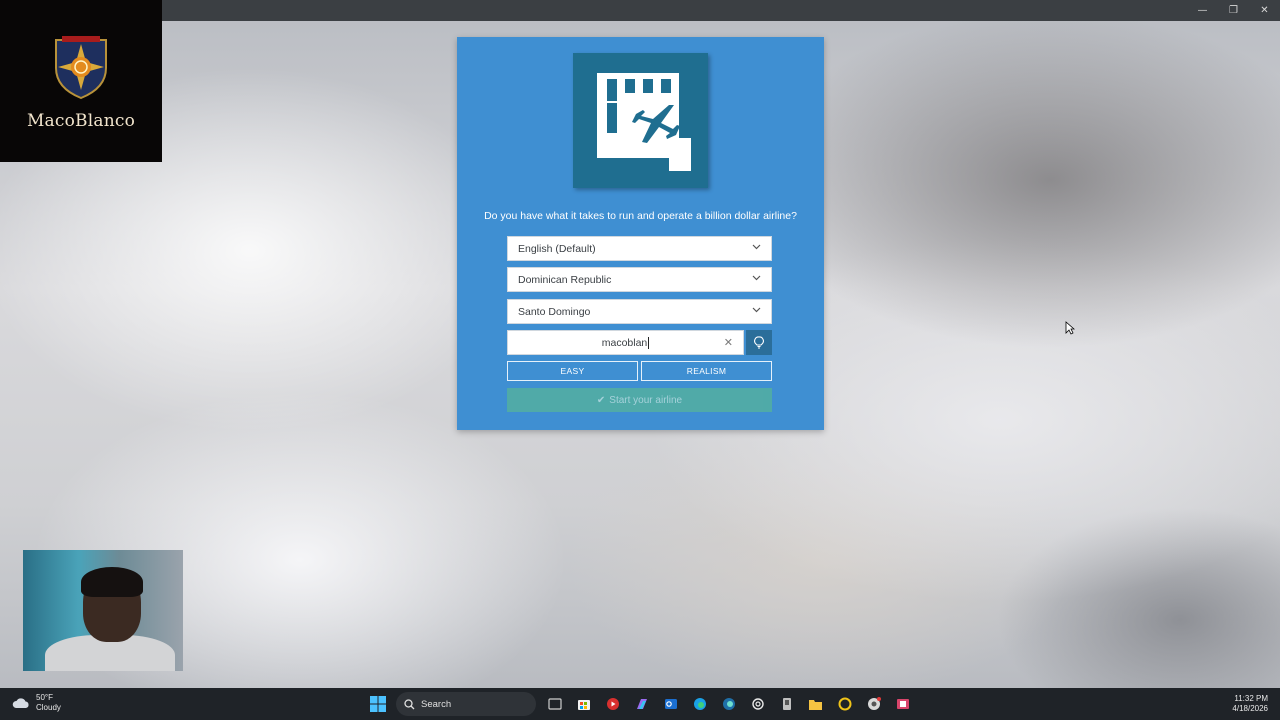 This screenshot has height=720, width=1280. Describe the element at coordinates (728, 342) in the screenshot. I see `clear-icon: ✕` at that location.